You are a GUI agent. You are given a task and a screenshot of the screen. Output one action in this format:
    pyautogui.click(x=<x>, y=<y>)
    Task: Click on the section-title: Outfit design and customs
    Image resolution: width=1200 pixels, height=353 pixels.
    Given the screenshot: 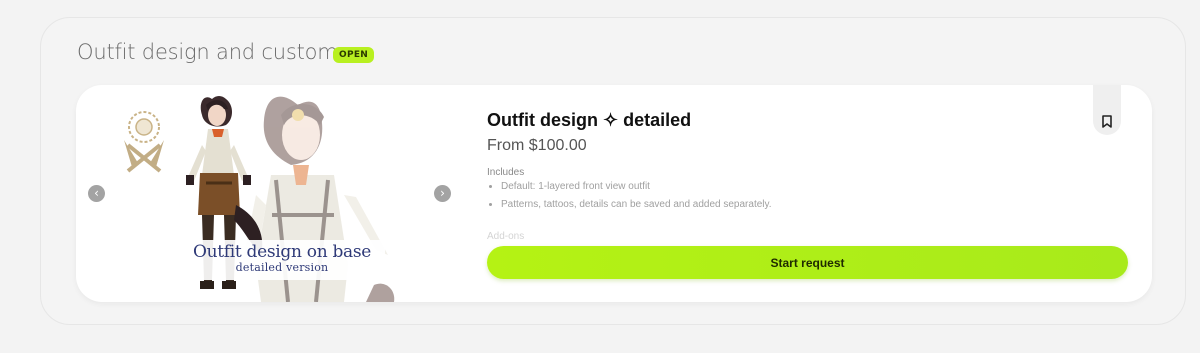 What is the action you would take?
    pyautogui.click(x=213, y=52)
    